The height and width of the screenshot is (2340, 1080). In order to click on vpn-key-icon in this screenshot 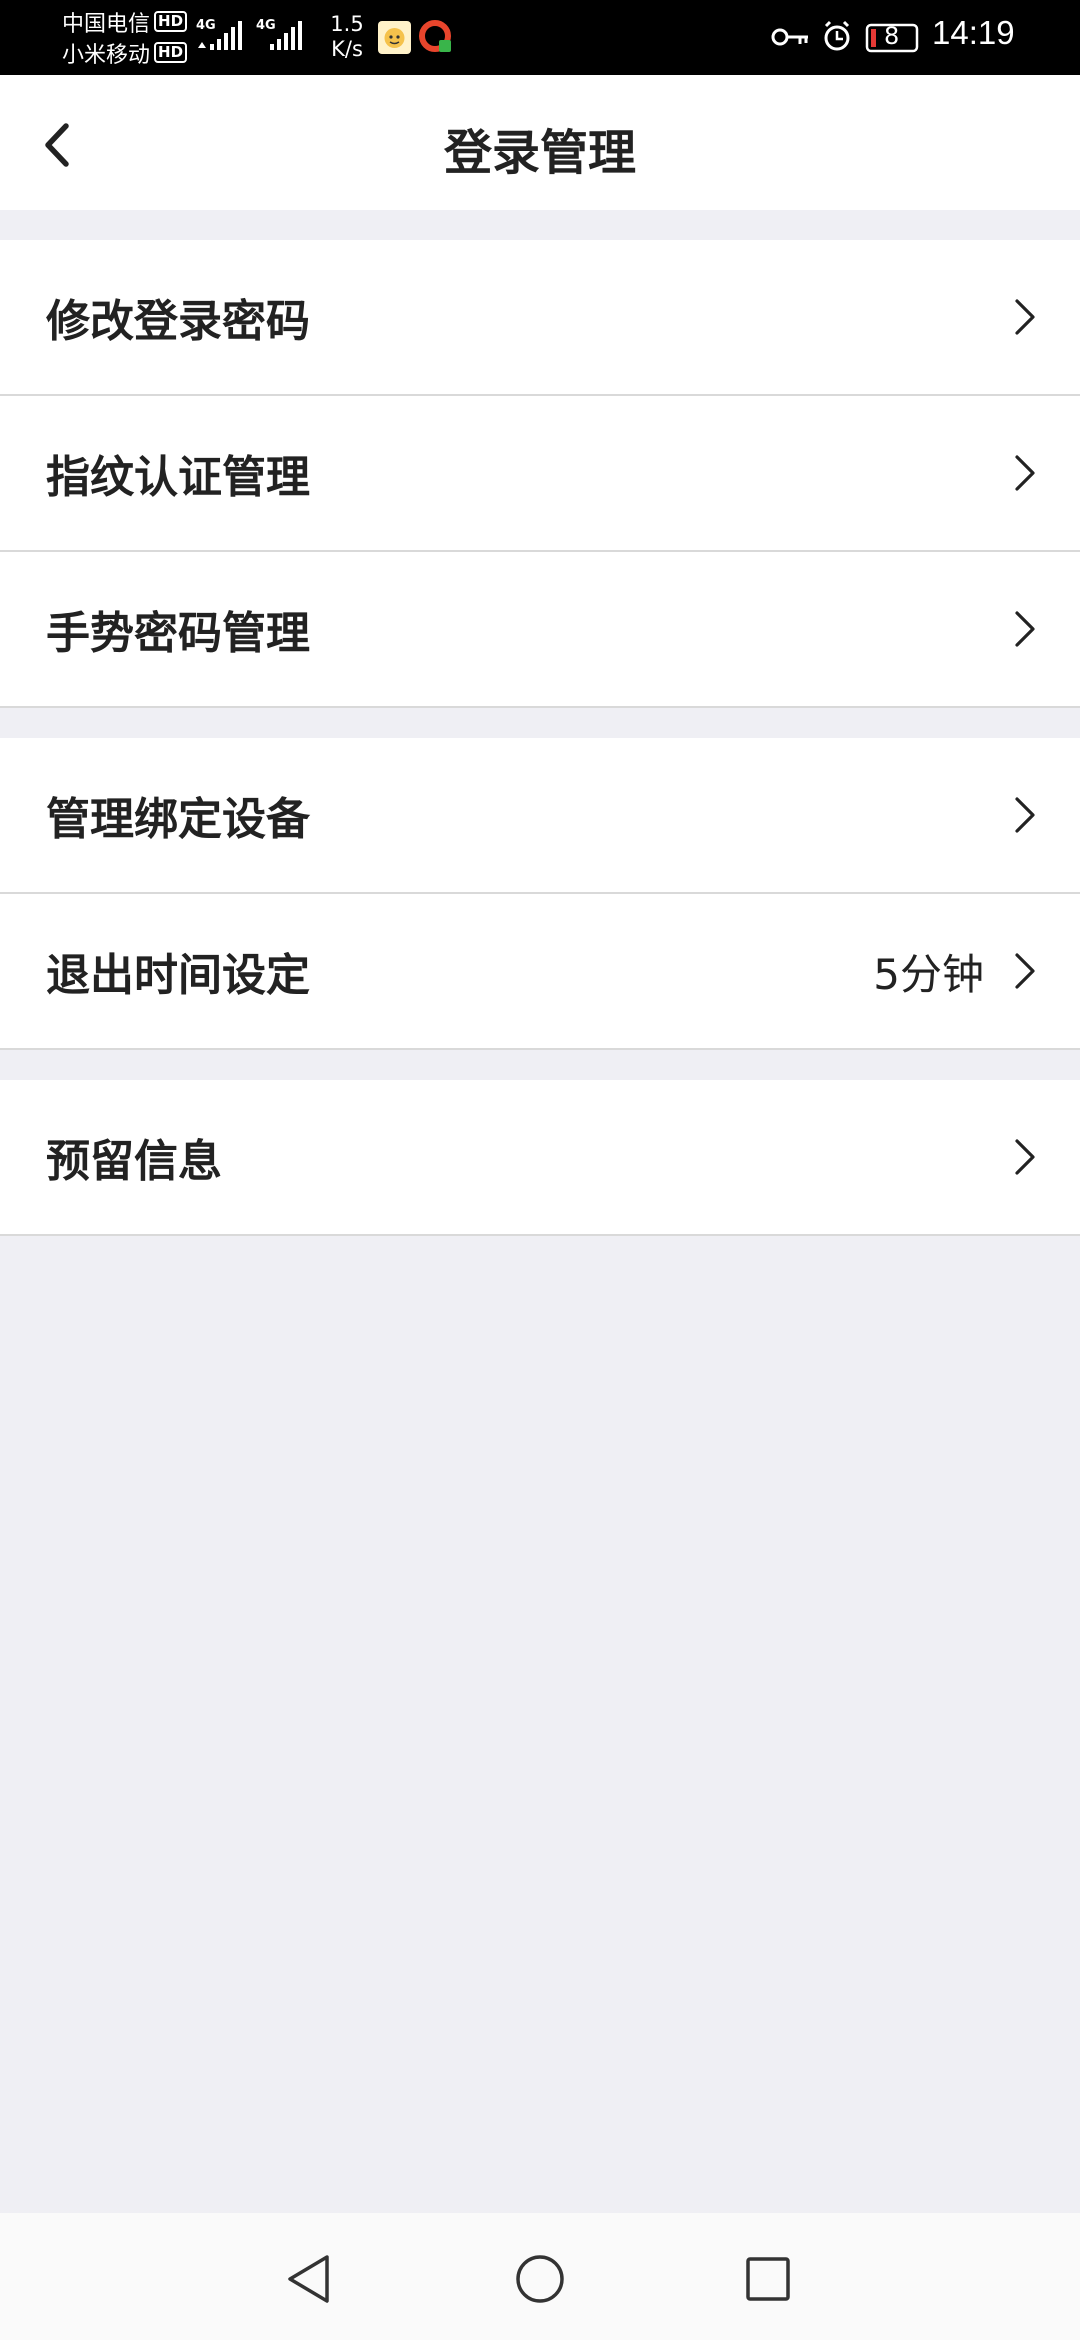, I will do `click(789, 37)`.